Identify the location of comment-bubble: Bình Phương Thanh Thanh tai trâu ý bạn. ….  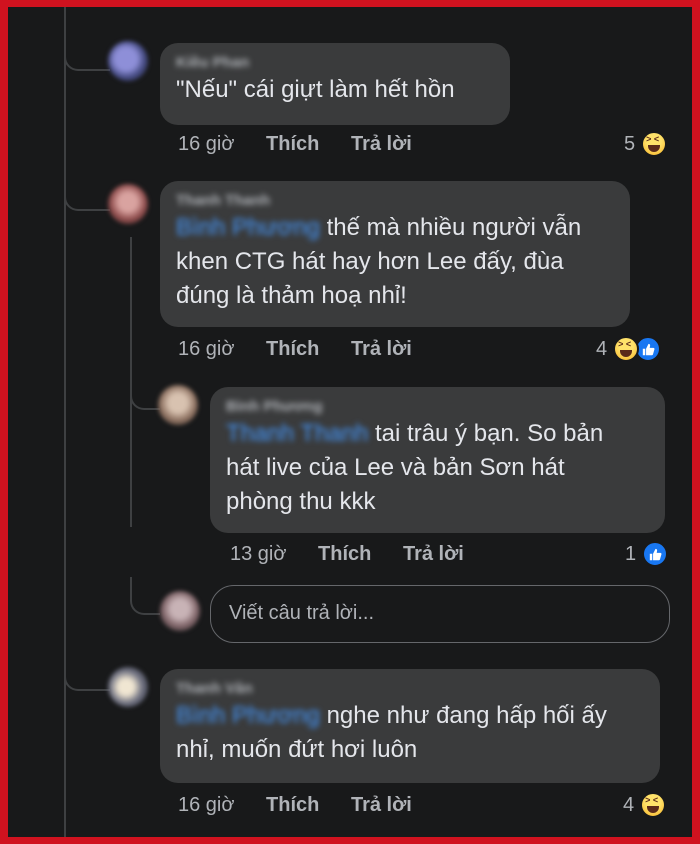
(437, 460).